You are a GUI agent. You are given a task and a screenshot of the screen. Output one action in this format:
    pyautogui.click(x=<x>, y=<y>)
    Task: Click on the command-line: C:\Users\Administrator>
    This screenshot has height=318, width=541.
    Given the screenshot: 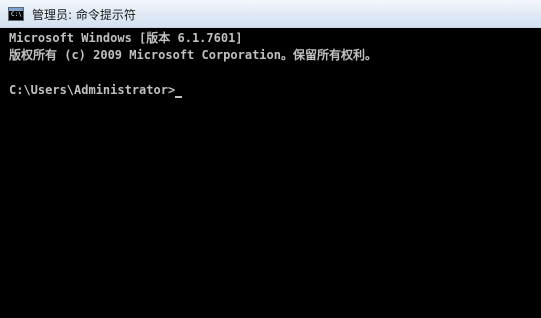 What is the action you would take?
    pyautogui.click(x=96, y=89)
    